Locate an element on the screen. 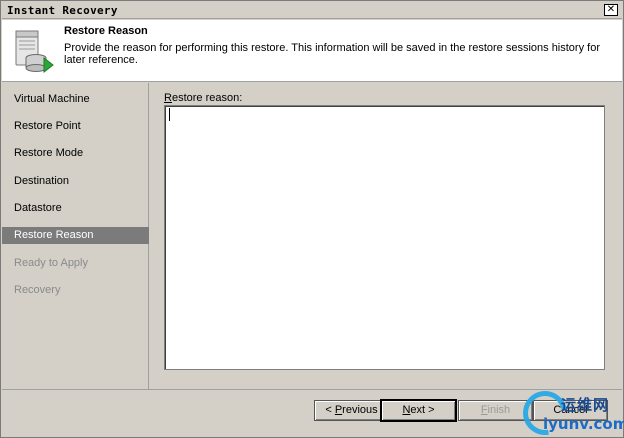 Image resolution: width=624 pixels, height=438 pixels. sidebar-item-virtual-machine: Virtual Machine is located at coordinates (75, 99).